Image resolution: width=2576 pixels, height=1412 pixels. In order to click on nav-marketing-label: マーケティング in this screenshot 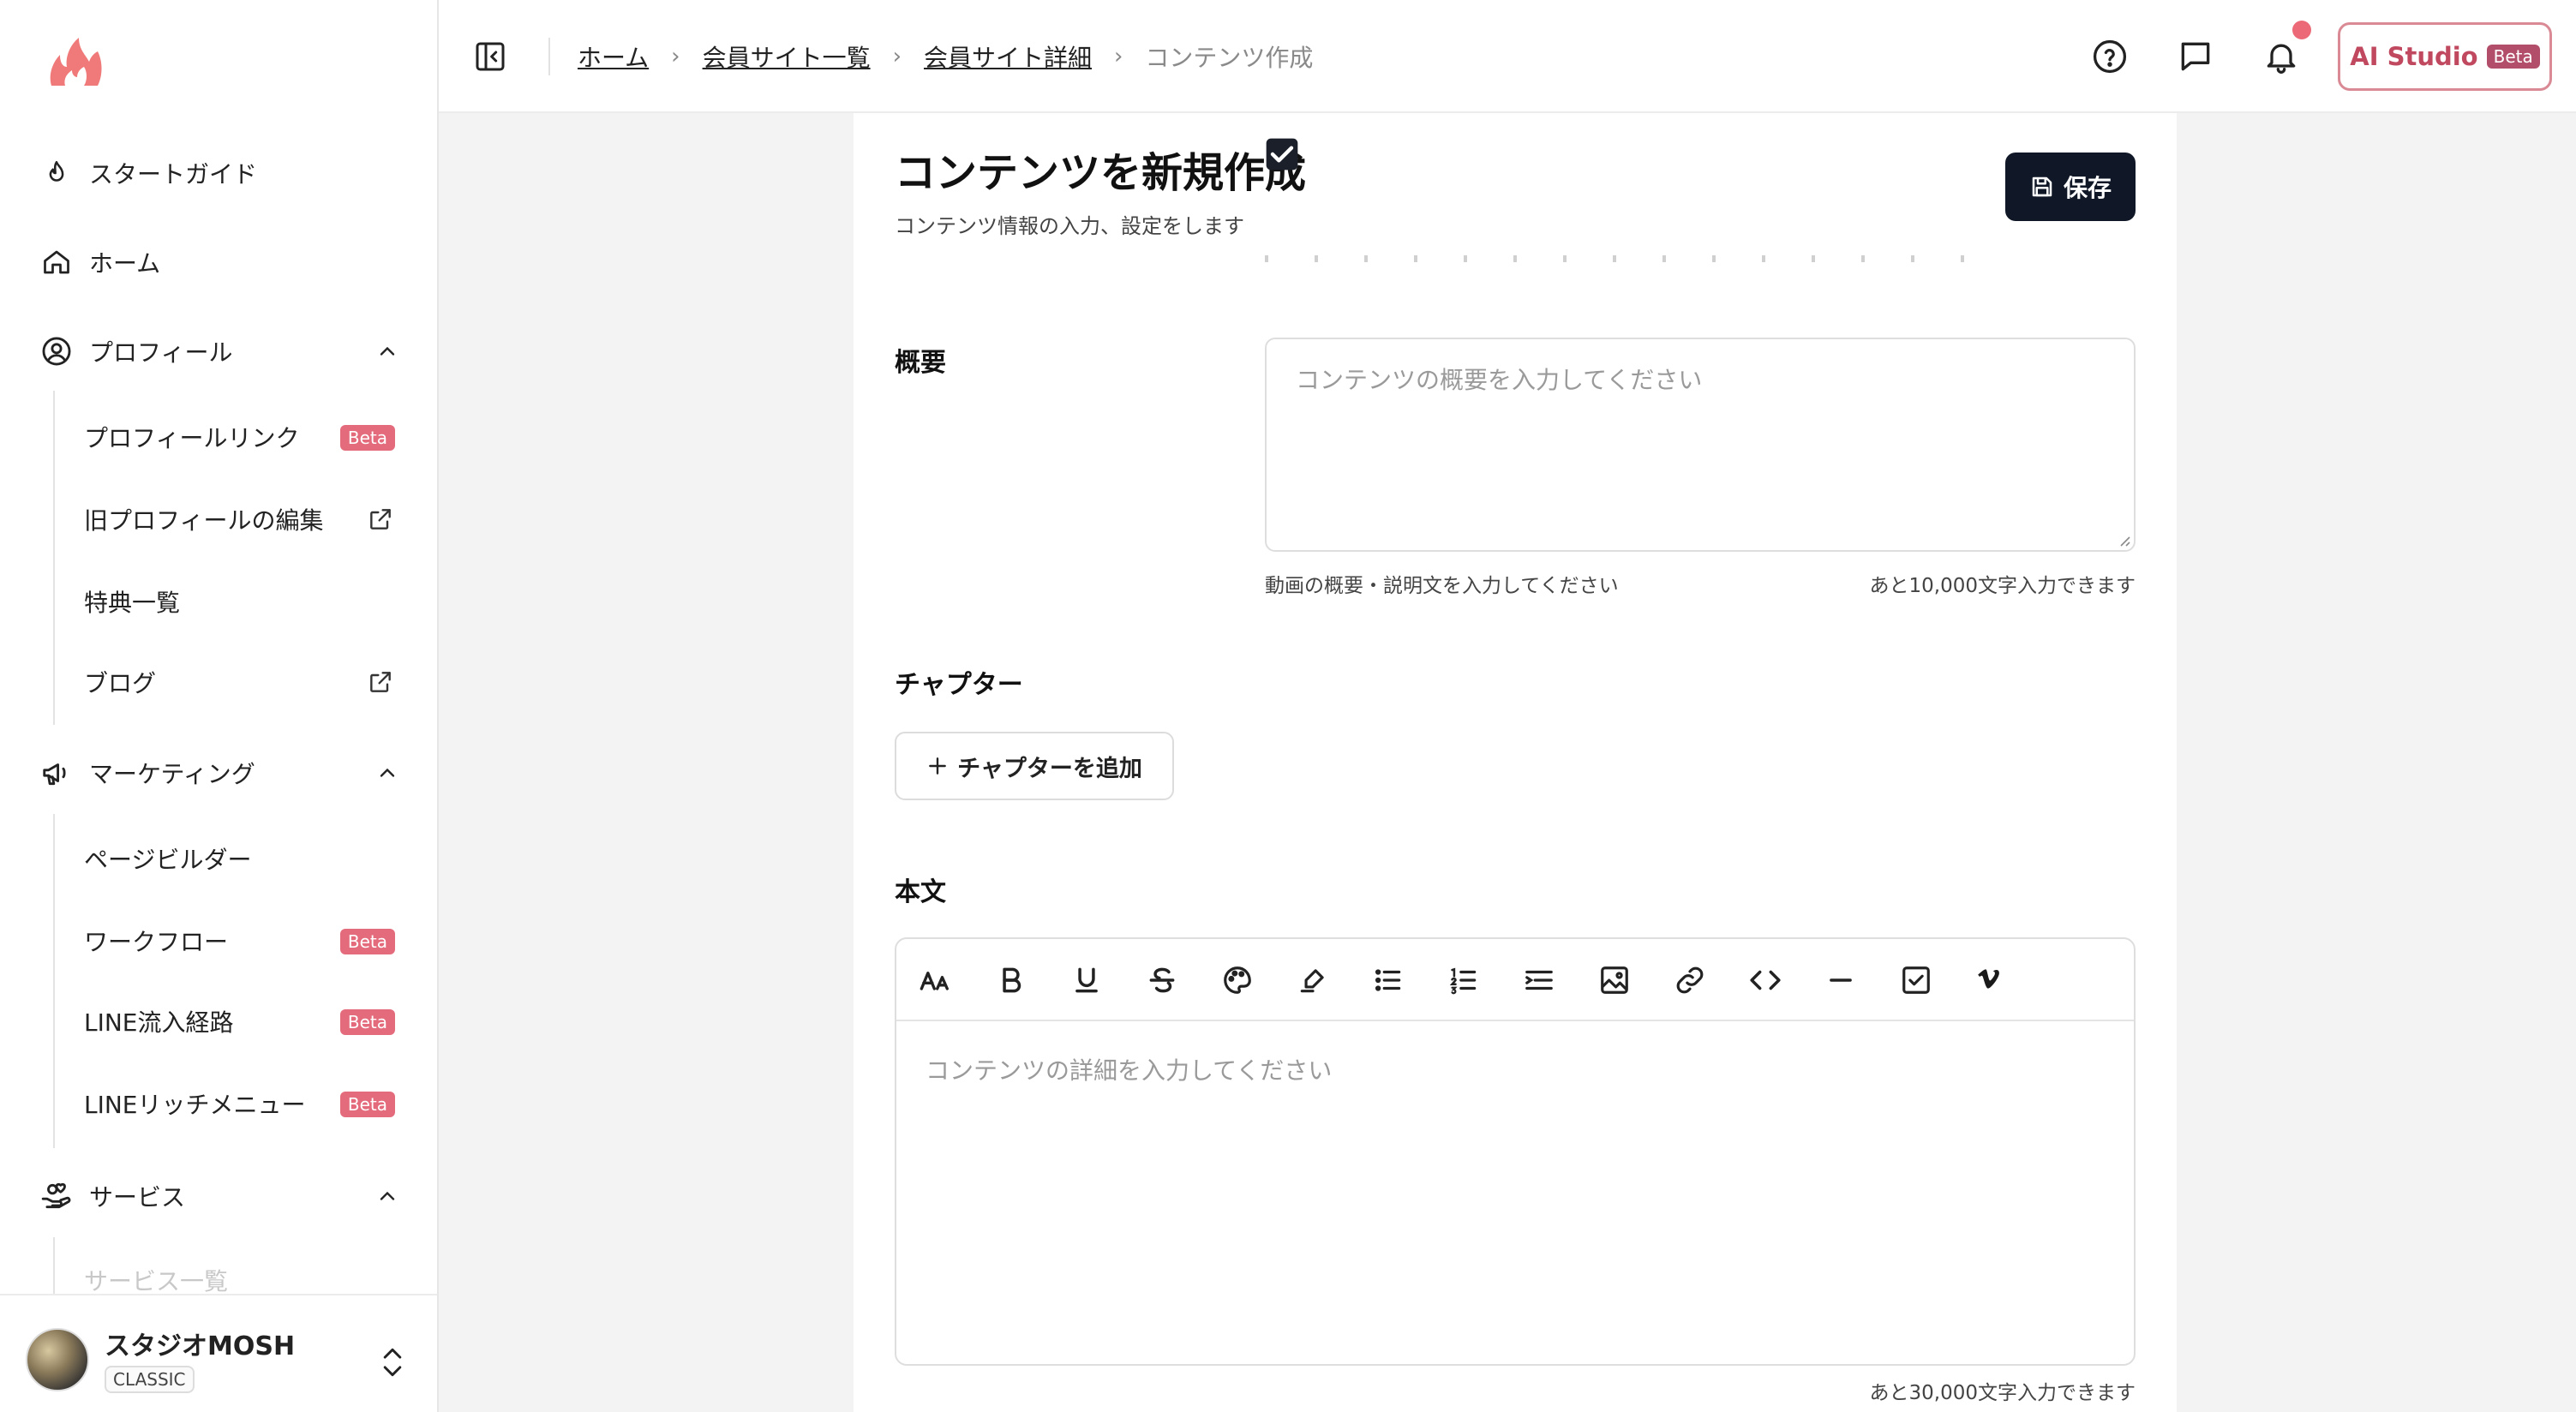, I will do `click(172, 774)`.